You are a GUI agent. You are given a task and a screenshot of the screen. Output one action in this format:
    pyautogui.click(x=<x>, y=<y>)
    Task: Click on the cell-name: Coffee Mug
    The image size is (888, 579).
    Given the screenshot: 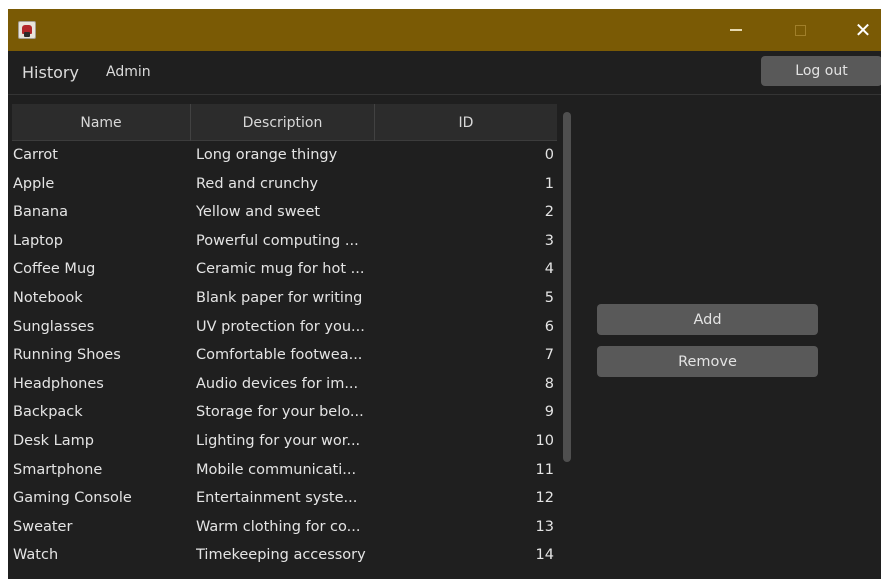 What is the action you would take?
    pyautogui.click(x=54, y=269)
    